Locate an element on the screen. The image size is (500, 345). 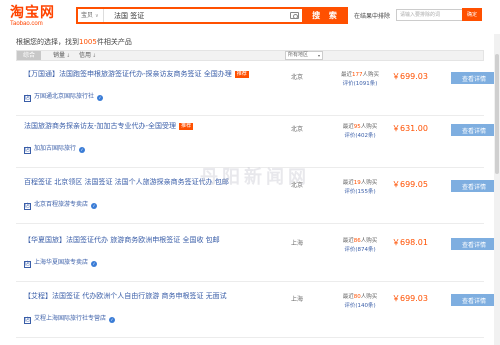
sales-count: 86 is located at coordinates (357, 241).